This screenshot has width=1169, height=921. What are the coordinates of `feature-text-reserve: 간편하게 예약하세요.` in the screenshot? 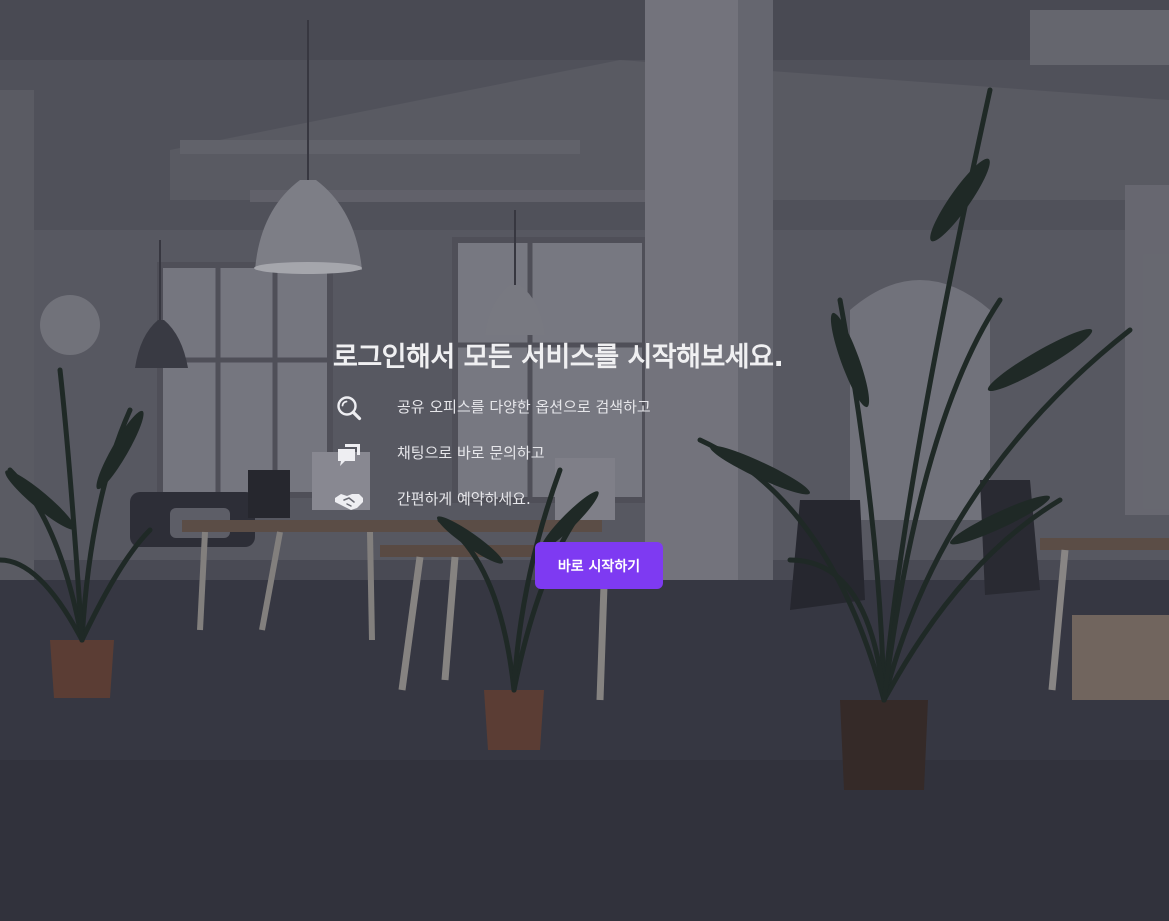 It's located at (464, 499).